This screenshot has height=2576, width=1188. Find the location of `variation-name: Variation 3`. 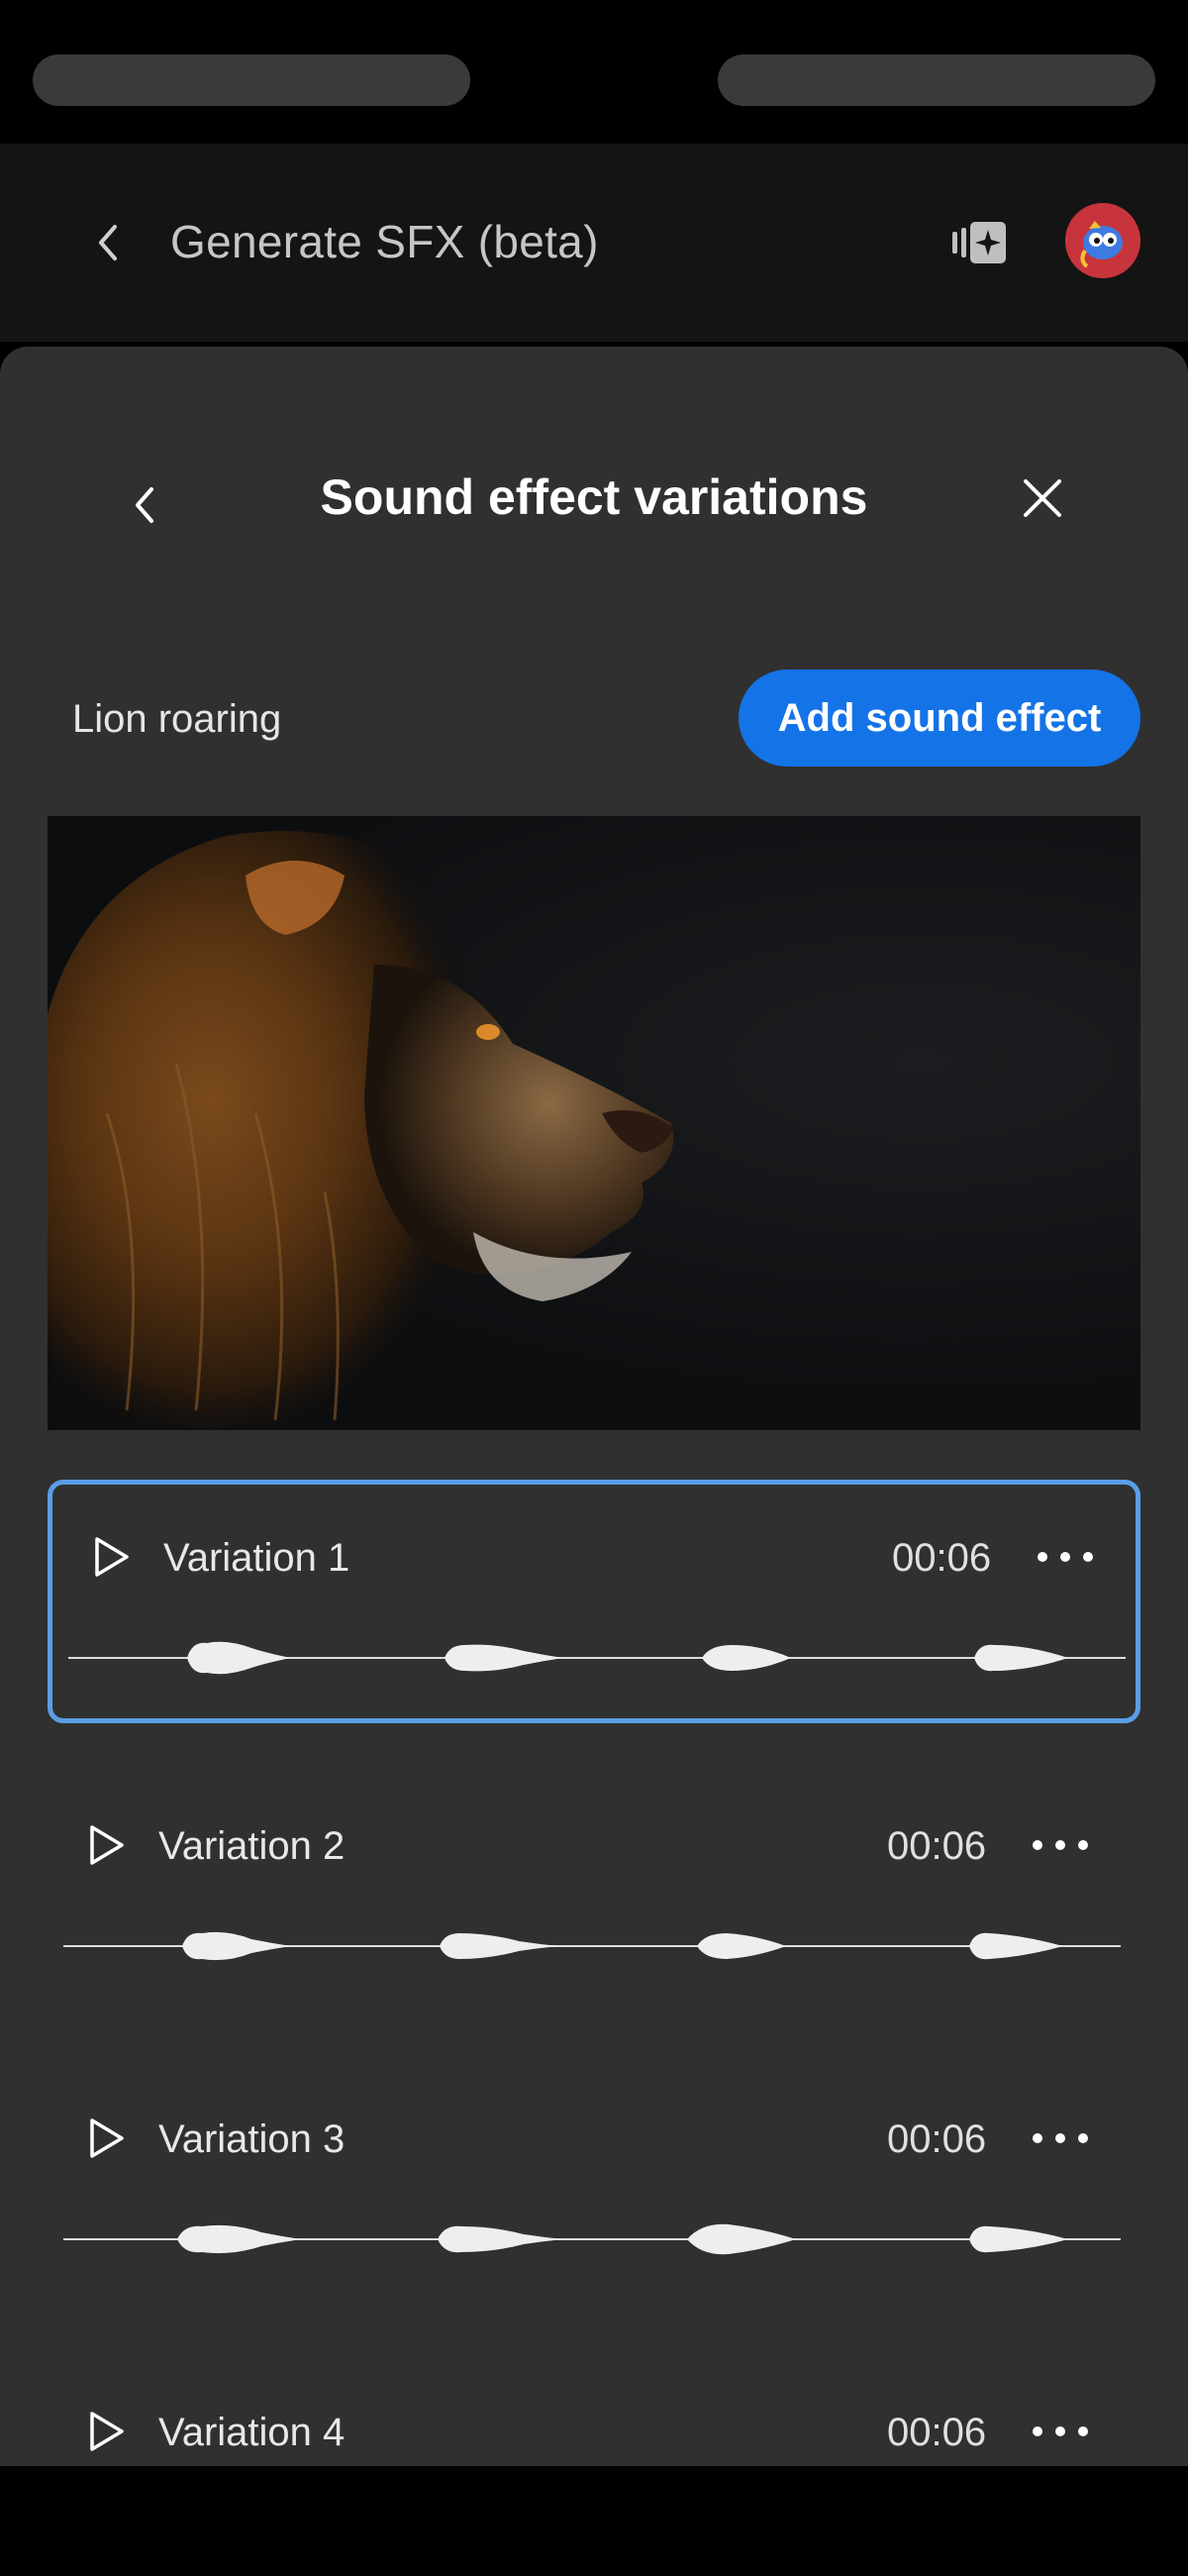

variation-name: Variation 3 is located at coordinates (252, 2139).